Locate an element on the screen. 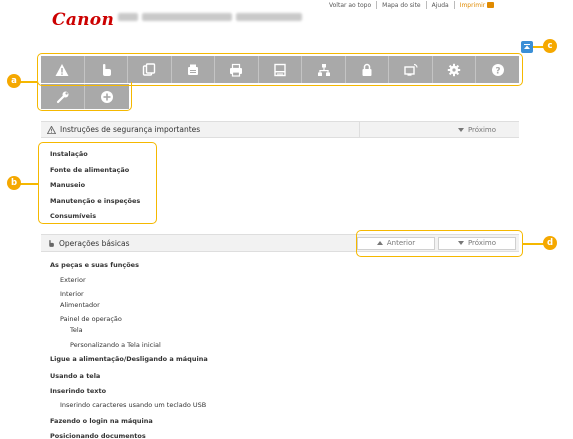 The image size is (573, 439). callout-d: d is located at coordinates (550, 243).